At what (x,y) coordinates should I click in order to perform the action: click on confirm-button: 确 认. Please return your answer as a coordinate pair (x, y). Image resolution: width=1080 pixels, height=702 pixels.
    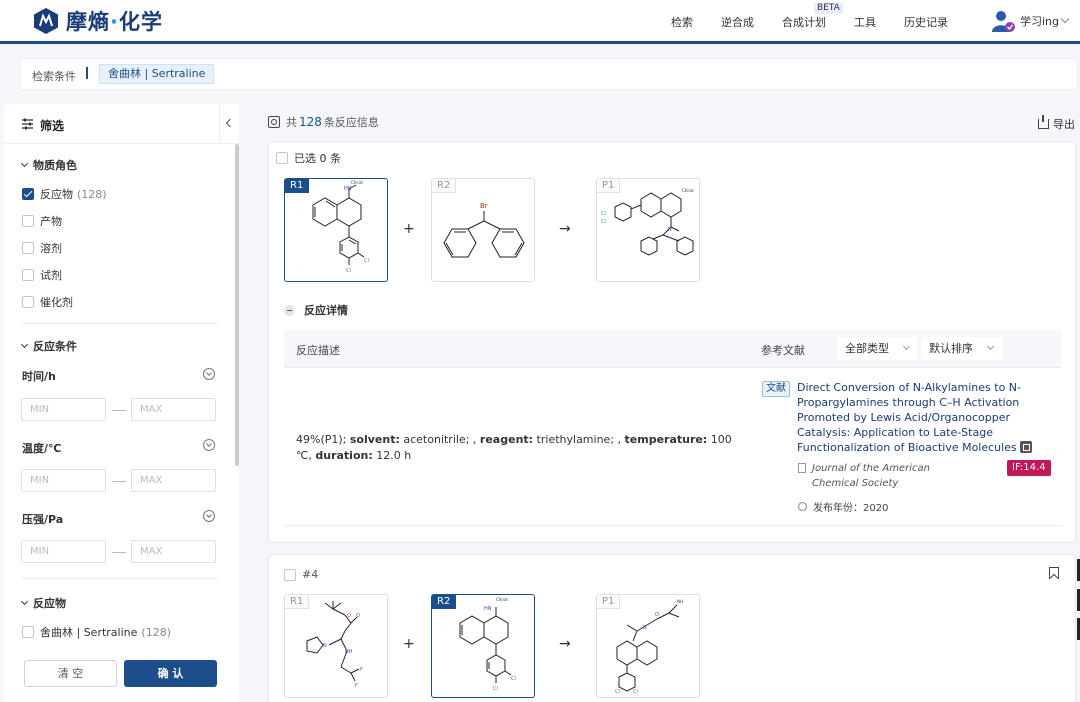
    Looking at the image, I should click on (170, 673).